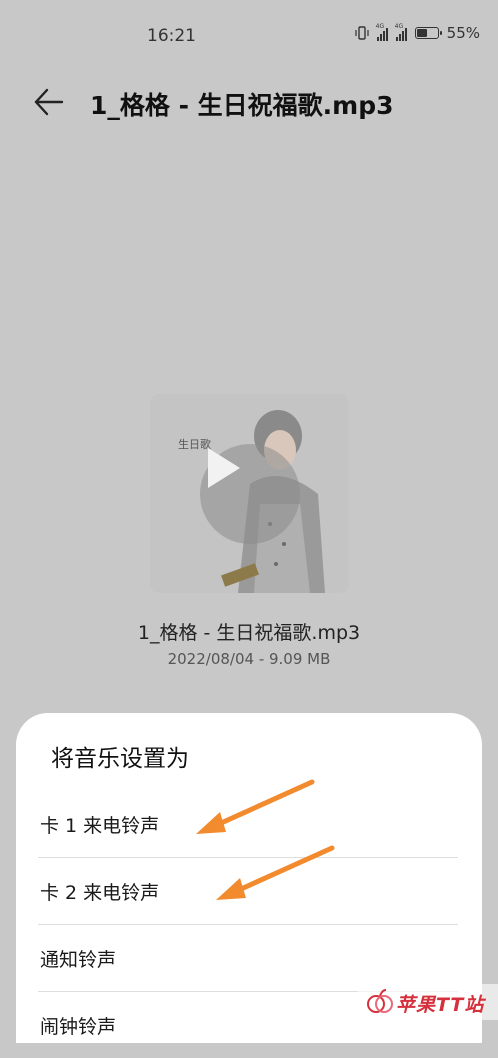 This screenshot has width=498, height=1058. What do you see at coordinates (224, 468) in the screenshot?
I see `play-icon` at bounding box center [224, 468].